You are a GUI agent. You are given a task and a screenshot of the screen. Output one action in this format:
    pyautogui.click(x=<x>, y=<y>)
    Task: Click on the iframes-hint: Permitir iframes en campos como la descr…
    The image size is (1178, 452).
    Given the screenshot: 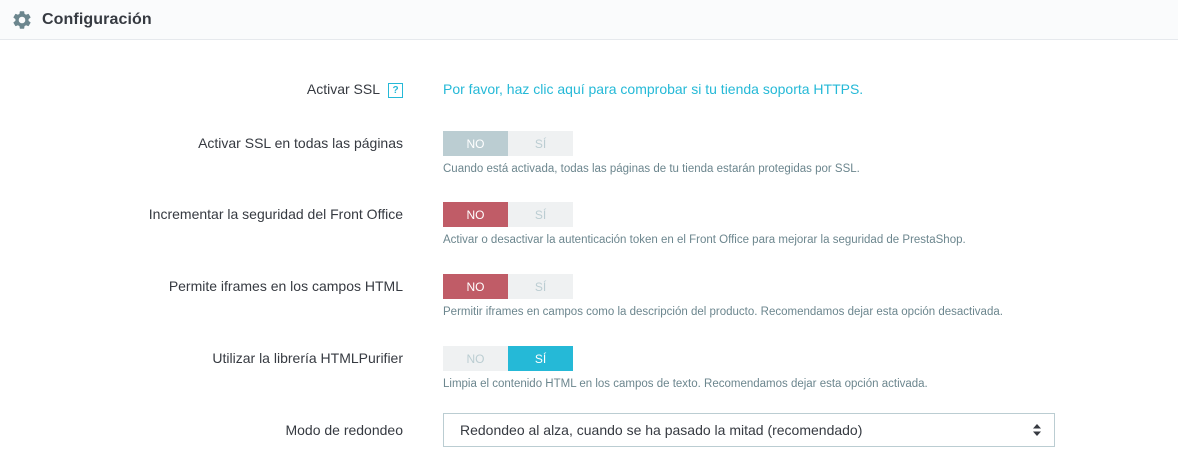 What is the action you would take?
    pyautogui.click(x=723, y=312)
    